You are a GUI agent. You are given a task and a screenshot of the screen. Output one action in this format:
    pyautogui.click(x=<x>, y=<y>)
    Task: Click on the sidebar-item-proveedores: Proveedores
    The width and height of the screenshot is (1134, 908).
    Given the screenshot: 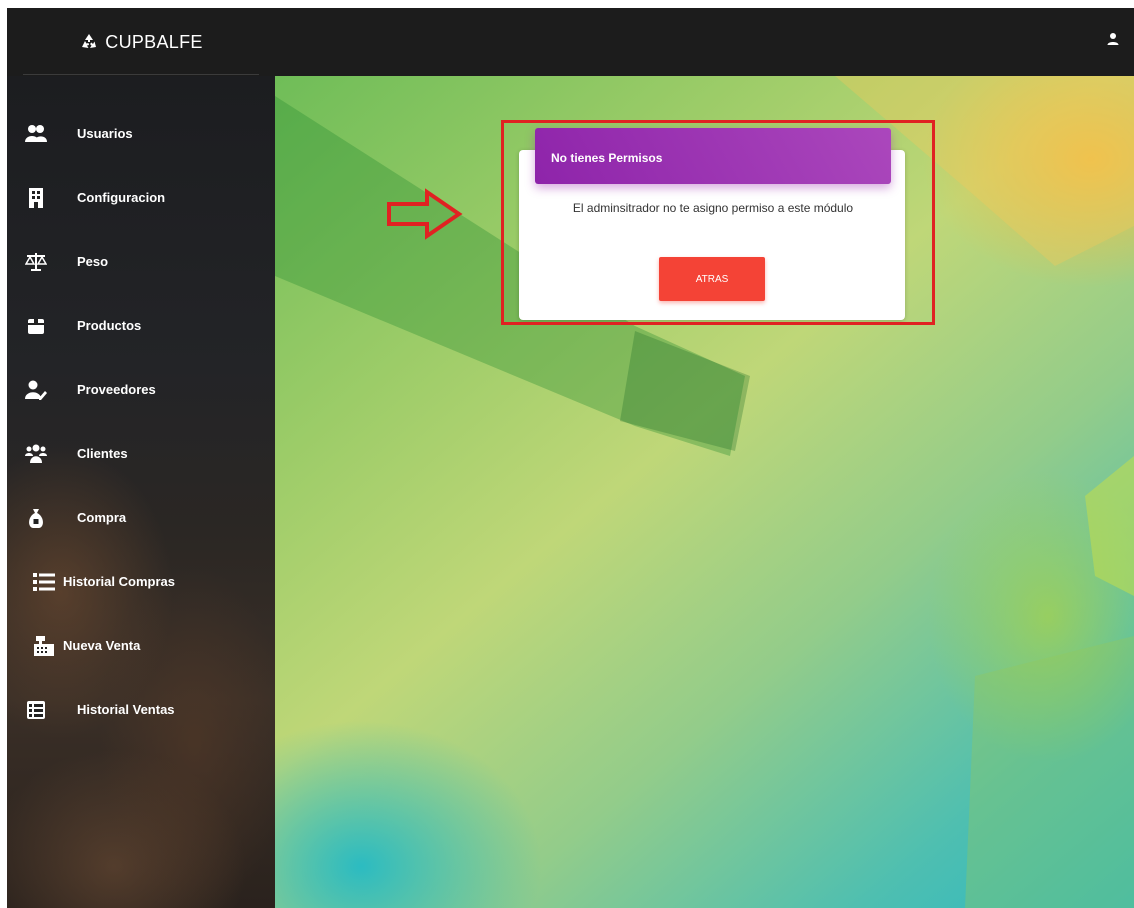 What is the action you would take?
    pyautogui.click(x=141, y=390)
    